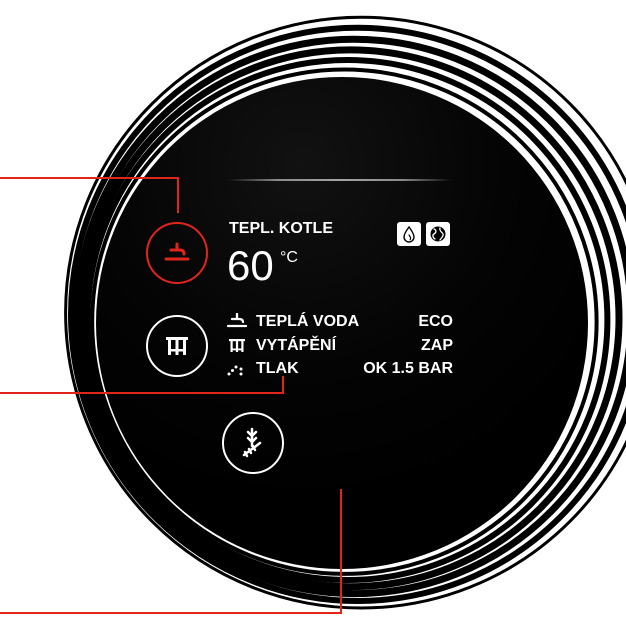 The image size is (626, 618). Describe the element at coordinates (435, 321) in the screenshot. I see `status-row-value: ECO` at that location.